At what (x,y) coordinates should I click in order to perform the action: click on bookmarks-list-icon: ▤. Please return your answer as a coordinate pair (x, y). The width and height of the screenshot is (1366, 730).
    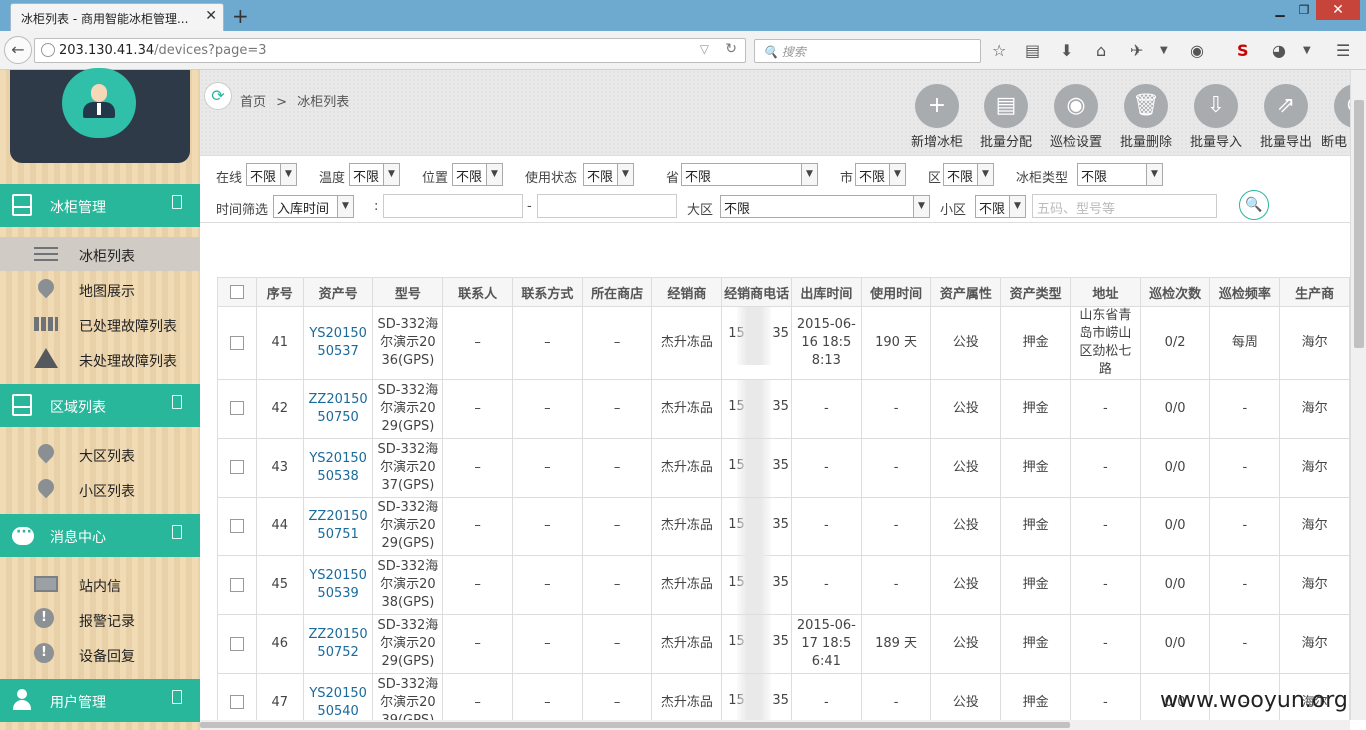
    Looking at the image, I should click on (1032, 50).